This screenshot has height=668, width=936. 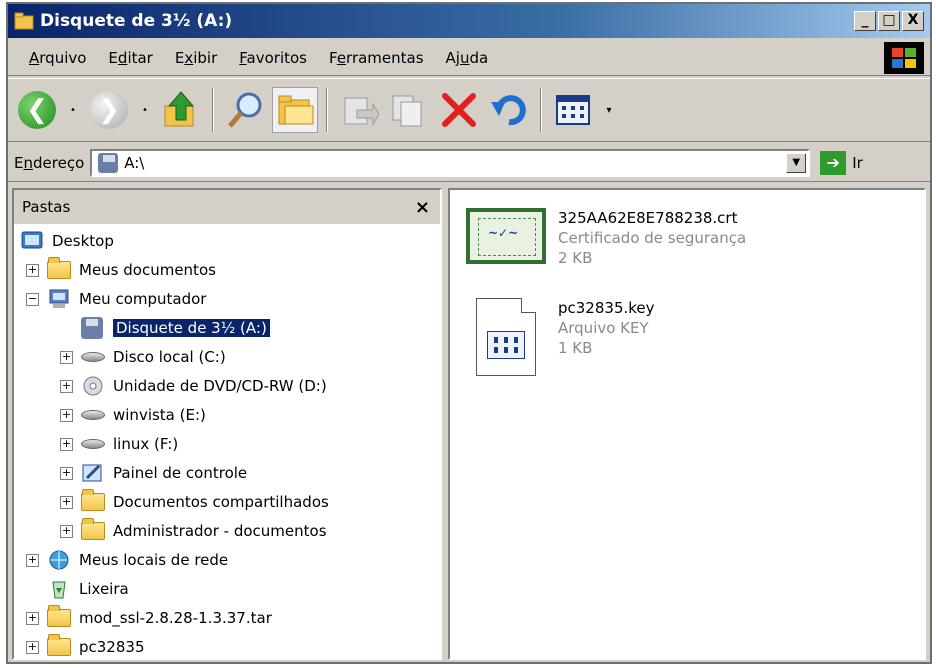 I want to click on tree-item: Desktop, so click(x=67, y=241).